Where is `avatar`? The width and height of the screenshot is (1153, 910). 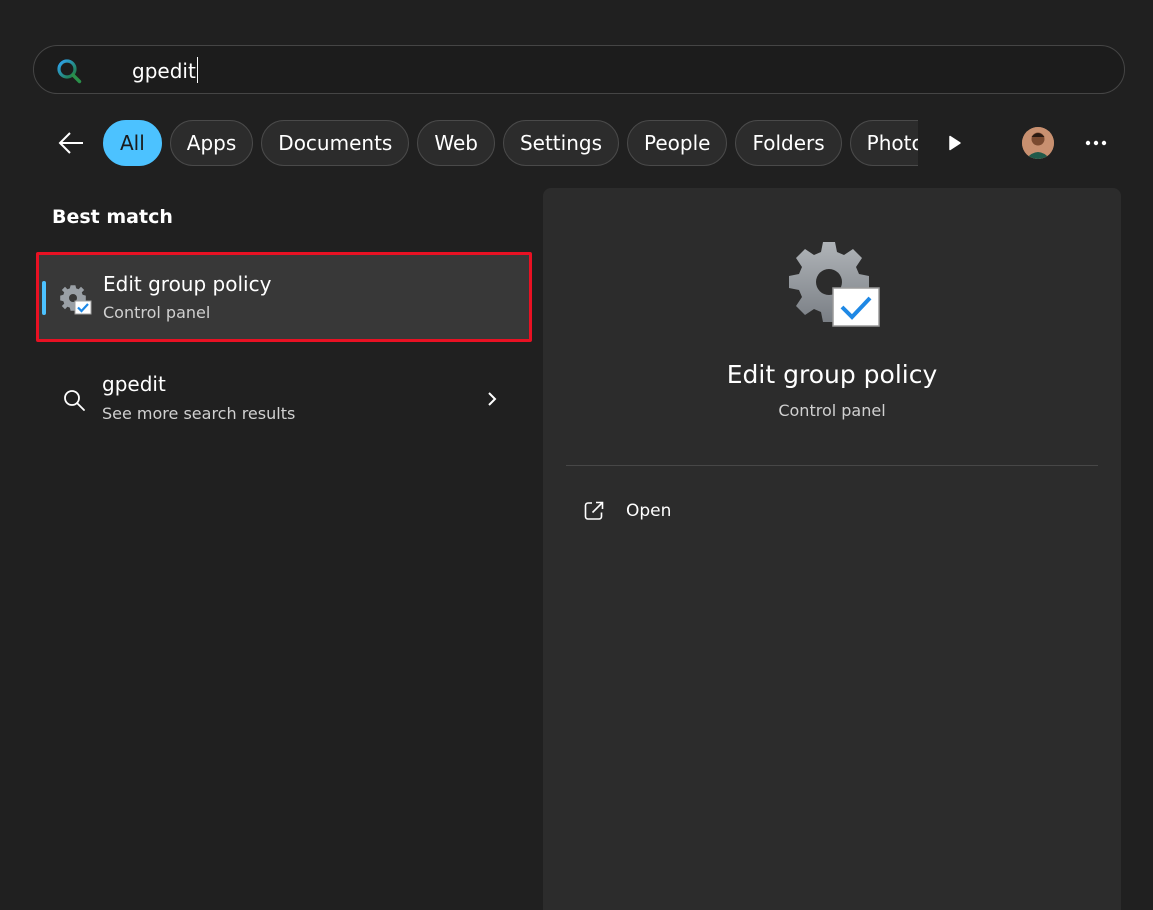 avatar is located at coordinates (1038, 143).